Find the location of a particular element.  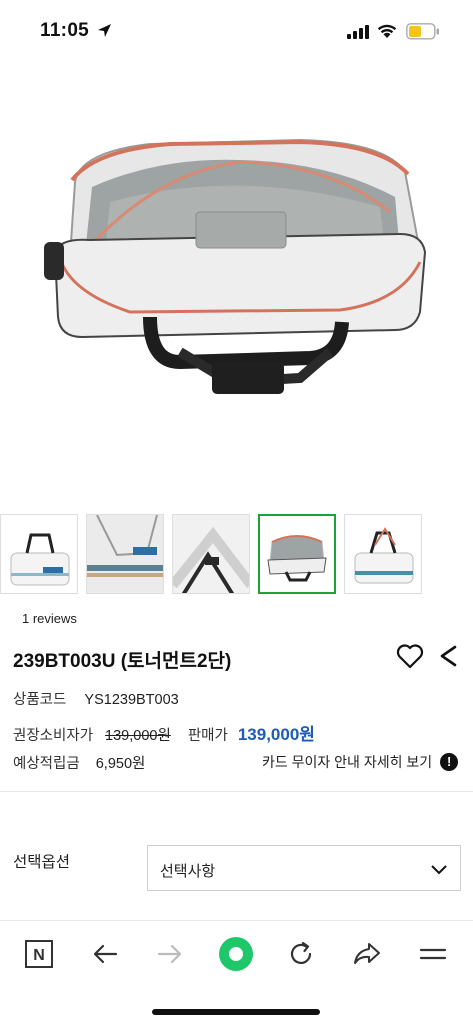

points-value: 6,950원 is located at coordinates (120, 764).